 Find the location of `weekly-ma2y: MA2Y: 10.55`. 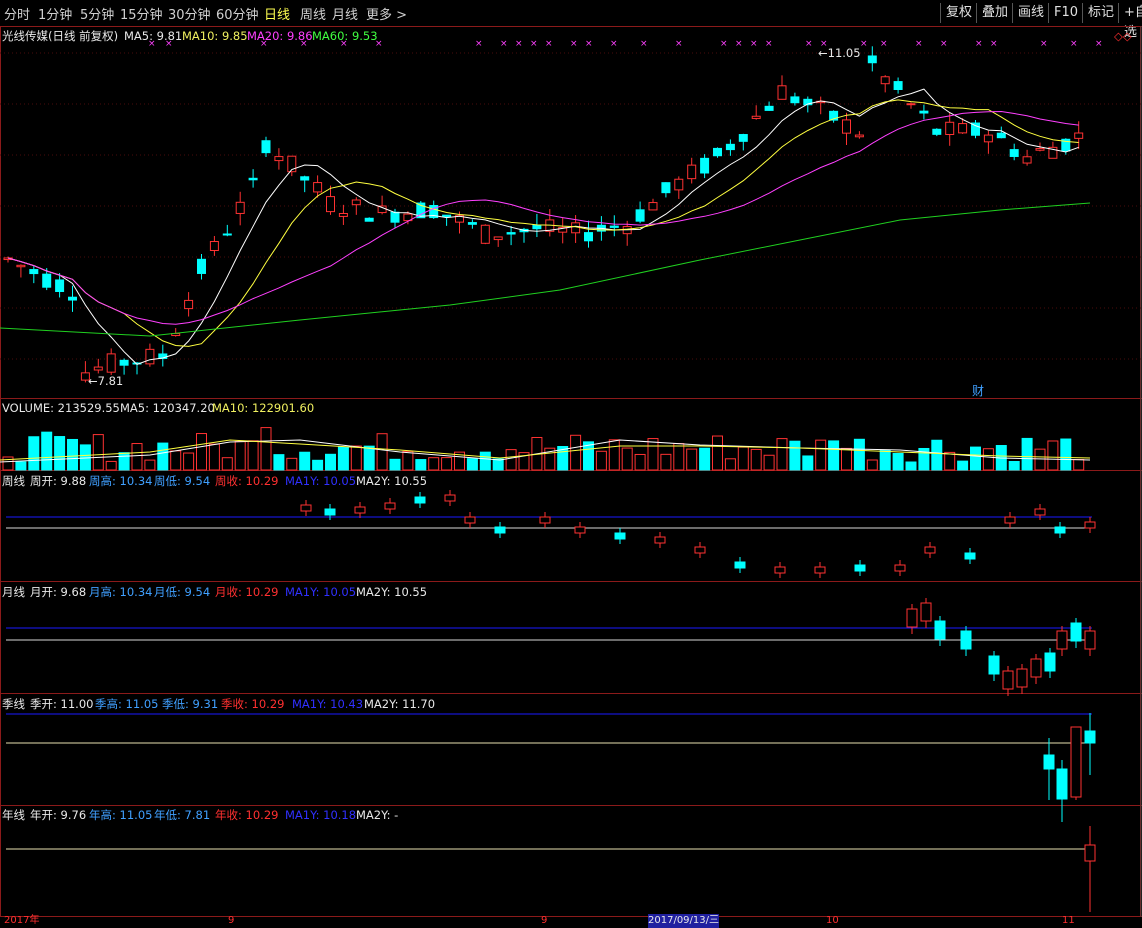

weekly-ma2y: MA2Y: 10.55 is located at coordinates (392, 481).